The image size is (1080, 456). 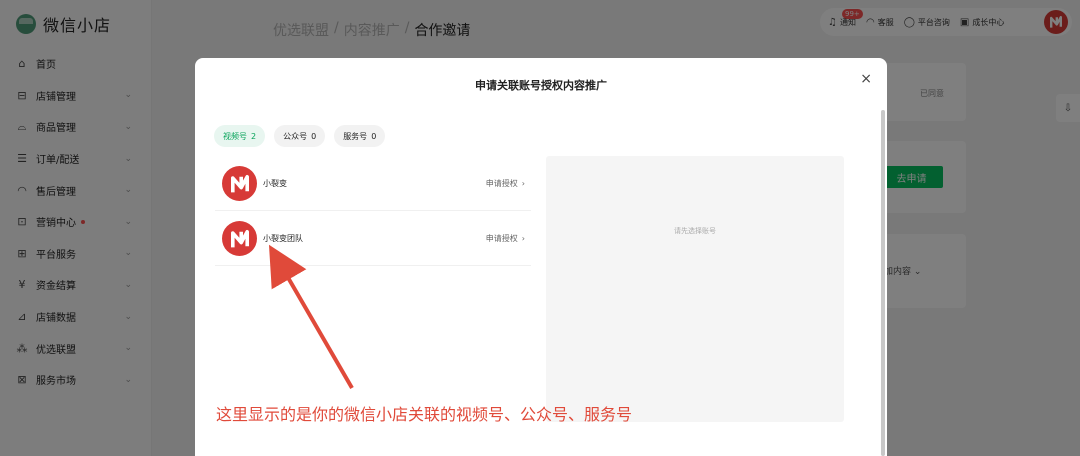 I want to click on account-list: 小裂变 申请授权 › 小裂变团队 申请授权 ›, so click(x=373, y=211).